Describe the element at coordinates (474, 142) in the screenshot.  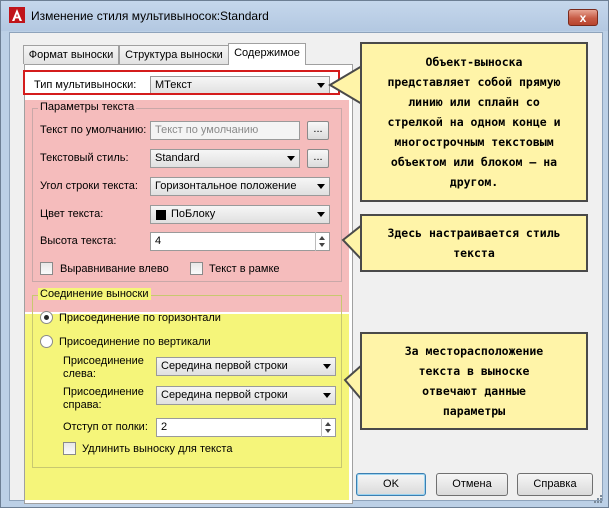
I see `callout-line: многострочным текстовым` at that location.